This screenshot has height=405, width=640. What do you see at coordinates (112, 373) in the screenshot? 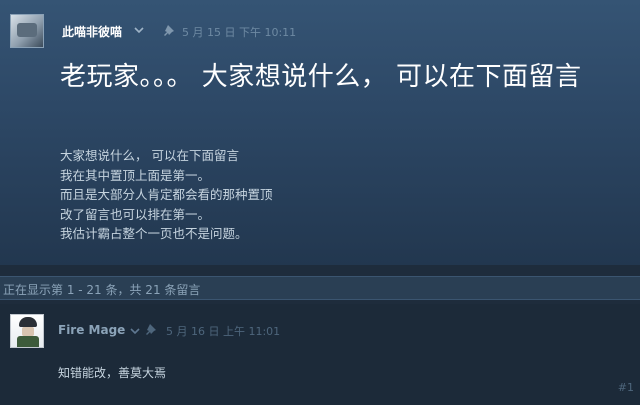
I see `comment-text: 知错能改，善莫大焉` at bounding box center [112, 373].